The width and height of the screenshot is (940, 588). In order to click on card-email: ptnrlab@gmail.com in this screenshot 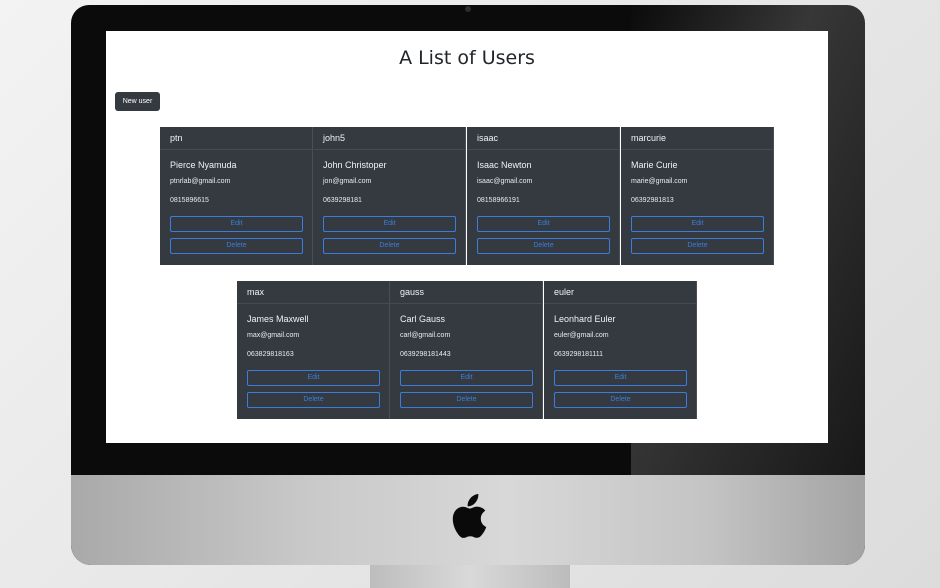, I will do `click(200, 181)`.